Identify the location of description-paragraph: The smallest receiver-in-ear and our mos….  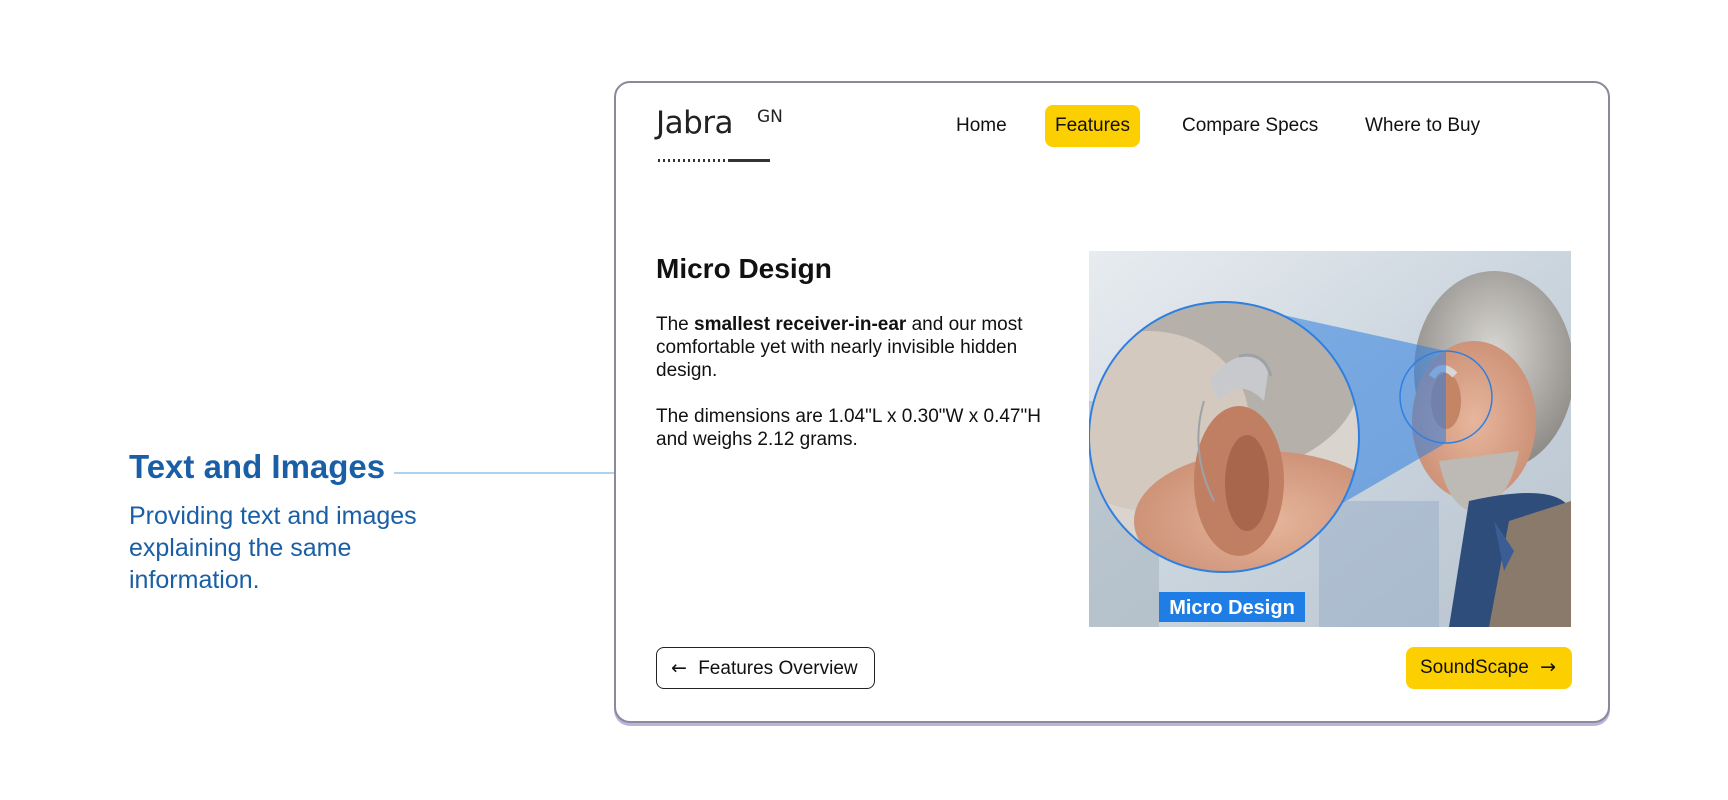
(856, 347).